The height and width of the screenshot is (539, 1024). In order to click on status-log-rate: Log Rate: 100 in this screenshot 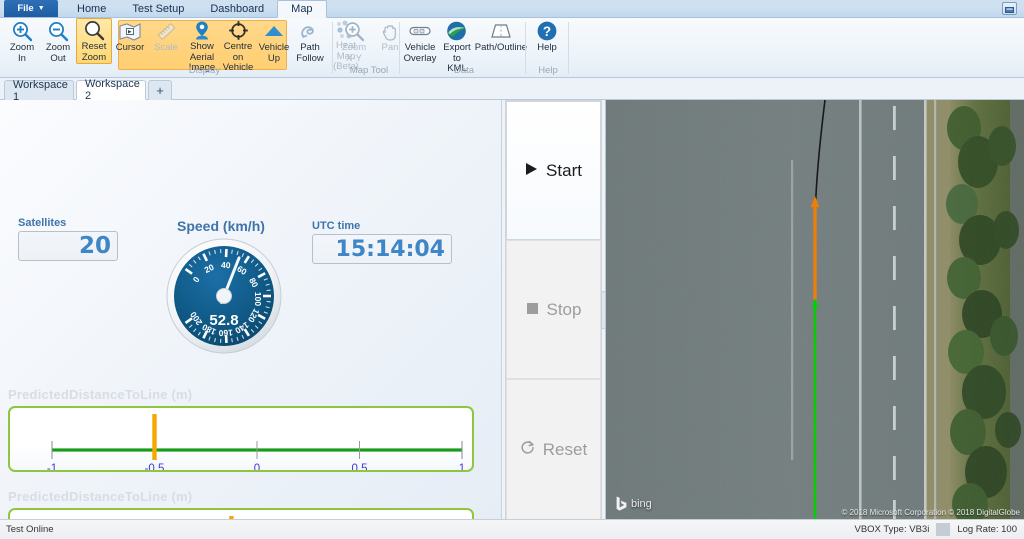, I will do `click(987, 529)`.